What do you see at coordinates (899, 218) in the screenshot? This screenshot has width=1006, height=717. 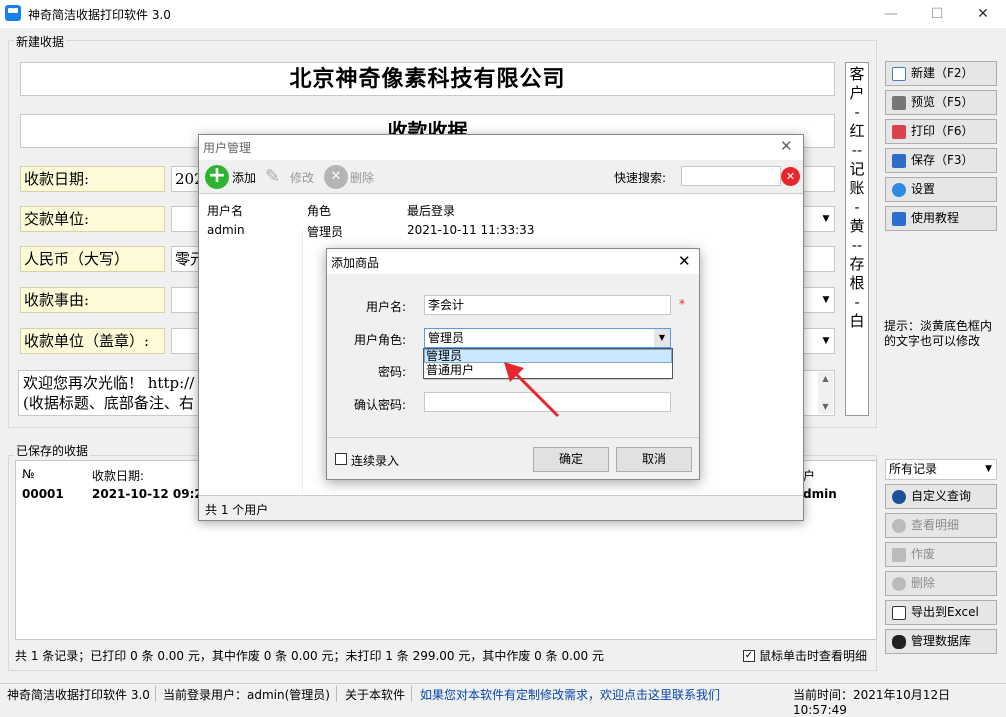 I see `book-icon` at bounding box center [899, 218].